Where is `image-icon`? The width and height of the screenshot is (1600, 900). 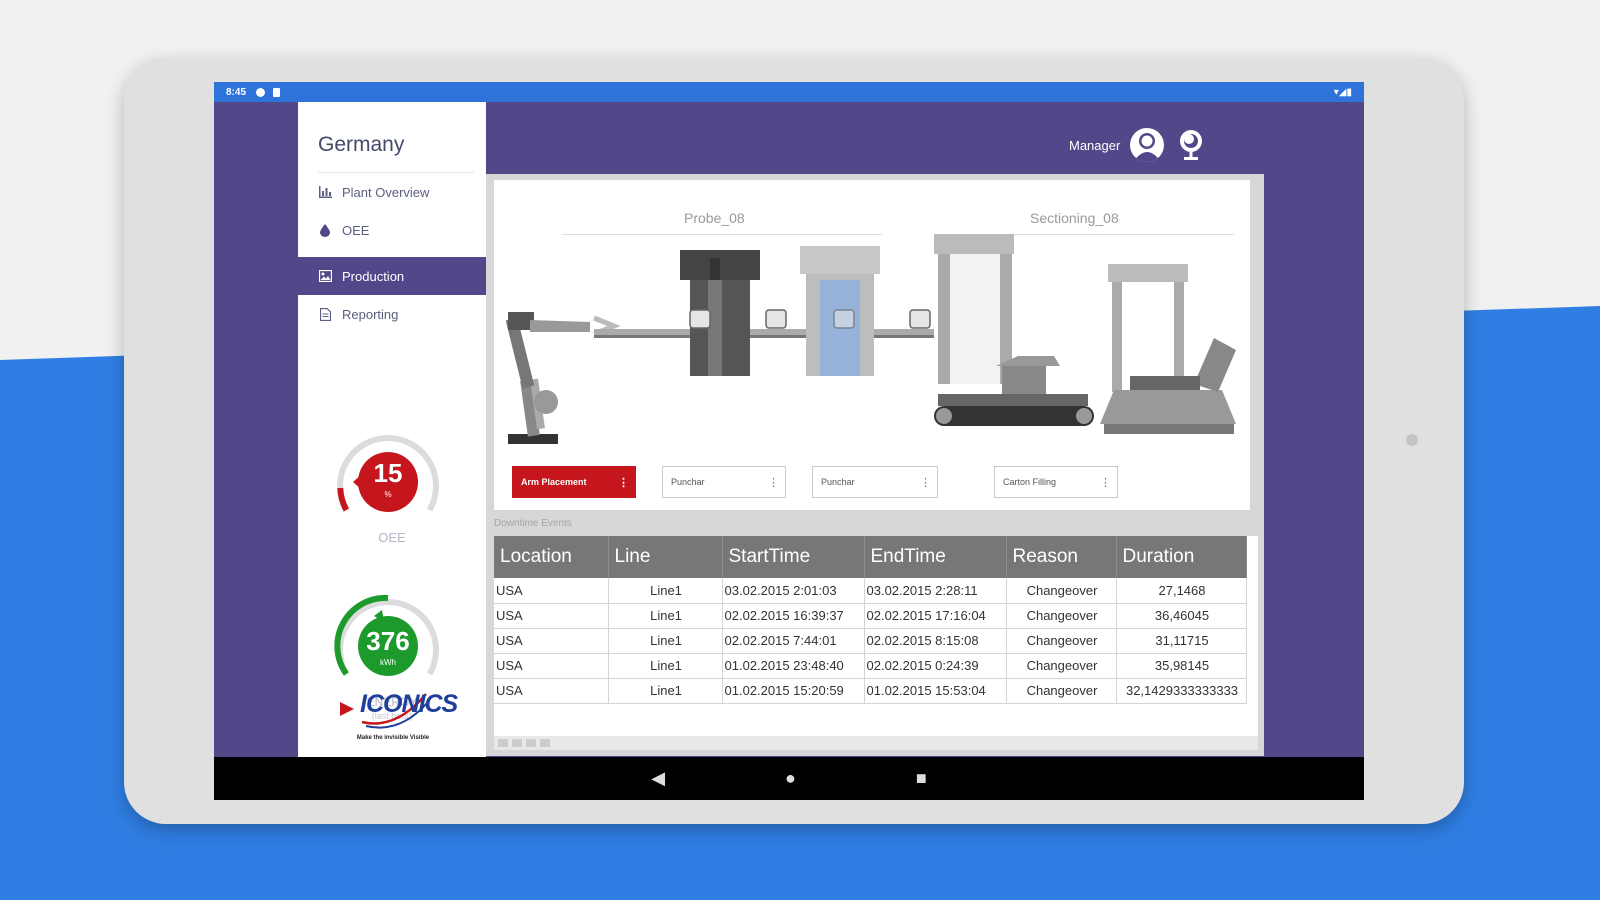 image-icon is located at coordinates (325, 276).